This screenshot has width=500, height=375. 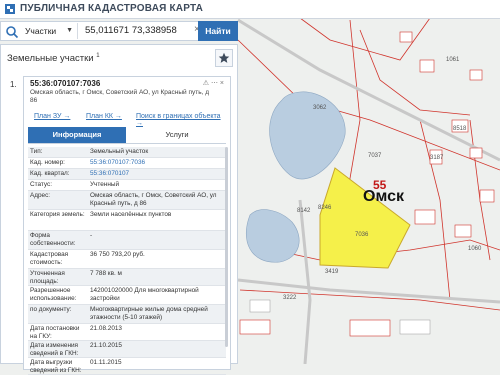 I want to click on info-row-key: Кад. квартал:, so click(x=50, y=173).